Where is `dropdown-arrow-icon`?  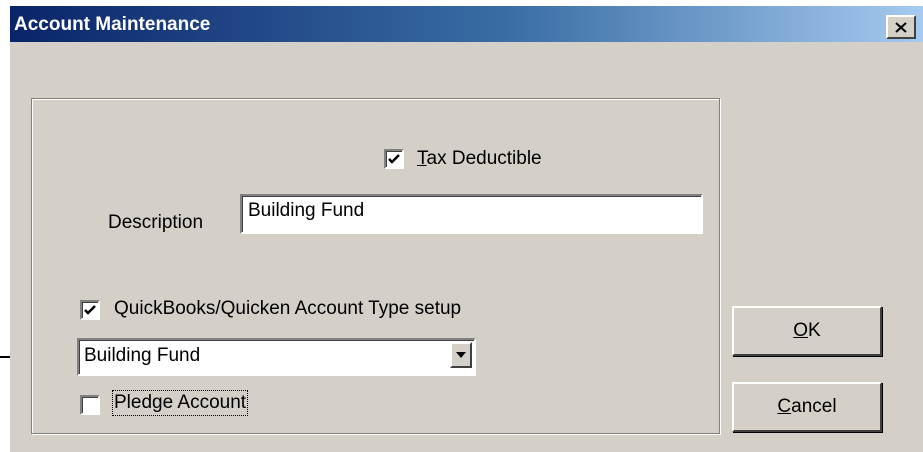 dropdown-arrow-icon is located at coordinates (461, 355).